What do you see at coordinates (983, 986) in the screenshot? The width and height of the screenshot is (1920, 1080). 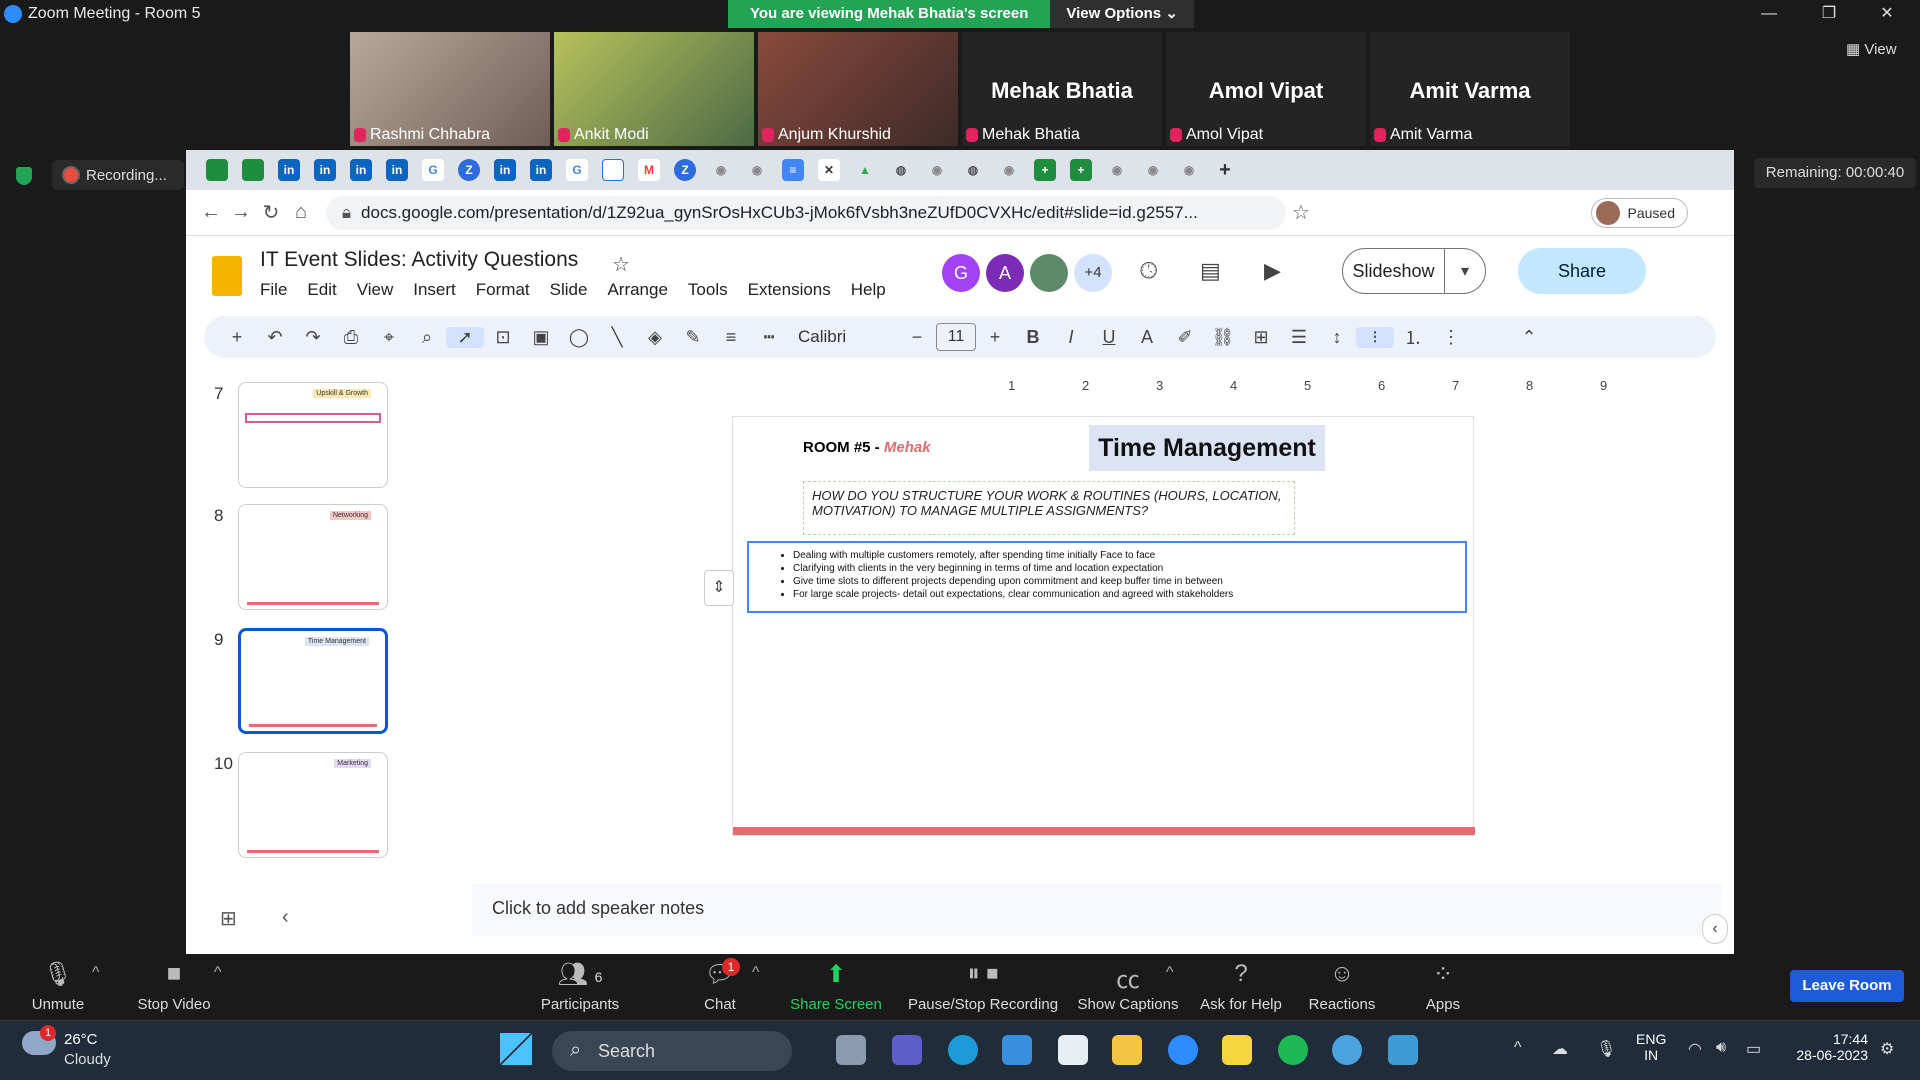 I see `pause-stop-recording-button: ⏸︎ ⏹︎ Pause/Stop Recording` at bounding box center [983, 986].